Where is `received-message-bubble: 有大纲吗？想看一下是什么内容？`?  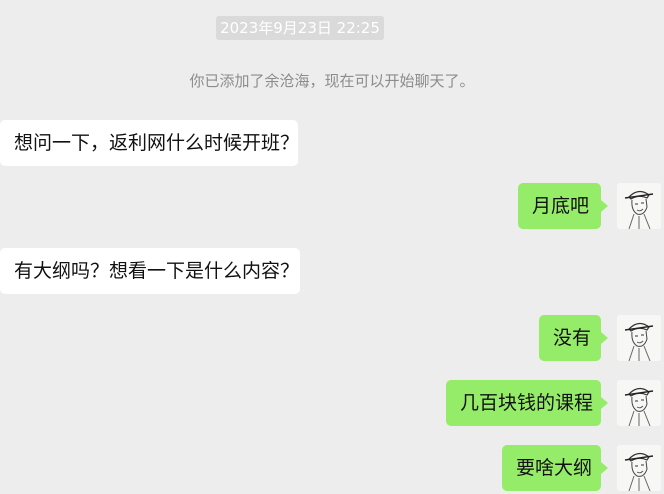
received-message-bubble: 有大纲吗？想看一下是什么内容？ is located at coordinates (150, 271).